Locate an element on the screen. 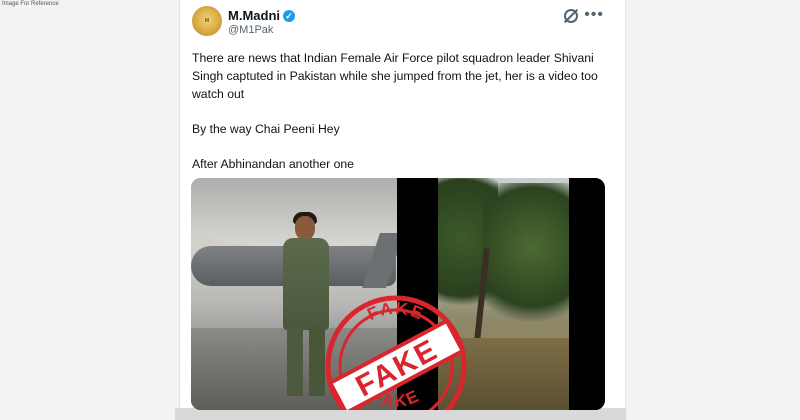  user-handle: @M1Pak is located at coordinates (250, 30).